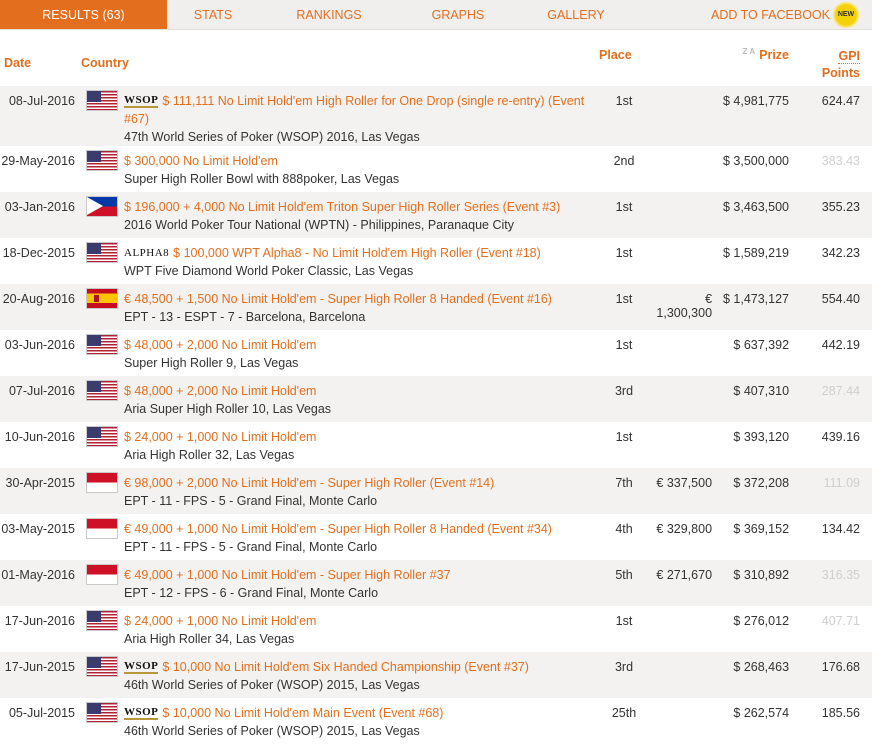  Describe the element at coordinates (624, 713) in the screenshot. I see `result-place: 25th` at that location.